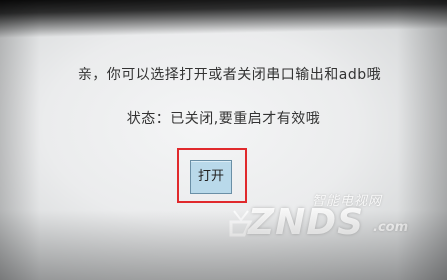 The width and height of the screenshot is (447, 280). I want to click on status-text: 状态：已关闭,要重启才有效哦, so click(223, 119).